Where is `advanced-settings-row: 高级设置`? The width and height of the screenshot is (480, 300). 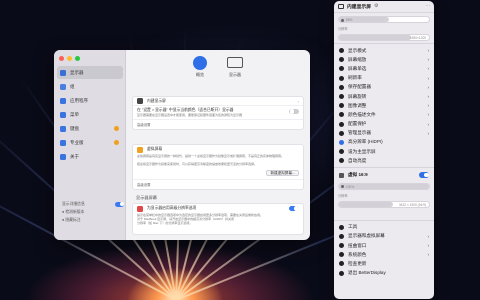
advanced-settings-row: 高级设置 is located at coordinates (218, 124).